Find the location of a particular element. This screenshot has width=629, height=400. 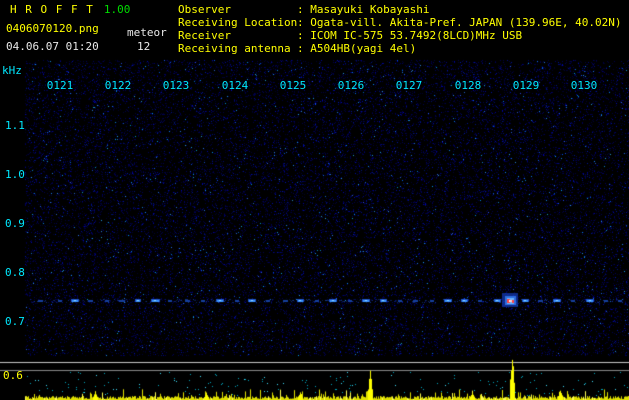

freq-tick: 0.7 is located at coordinates (15, 321).